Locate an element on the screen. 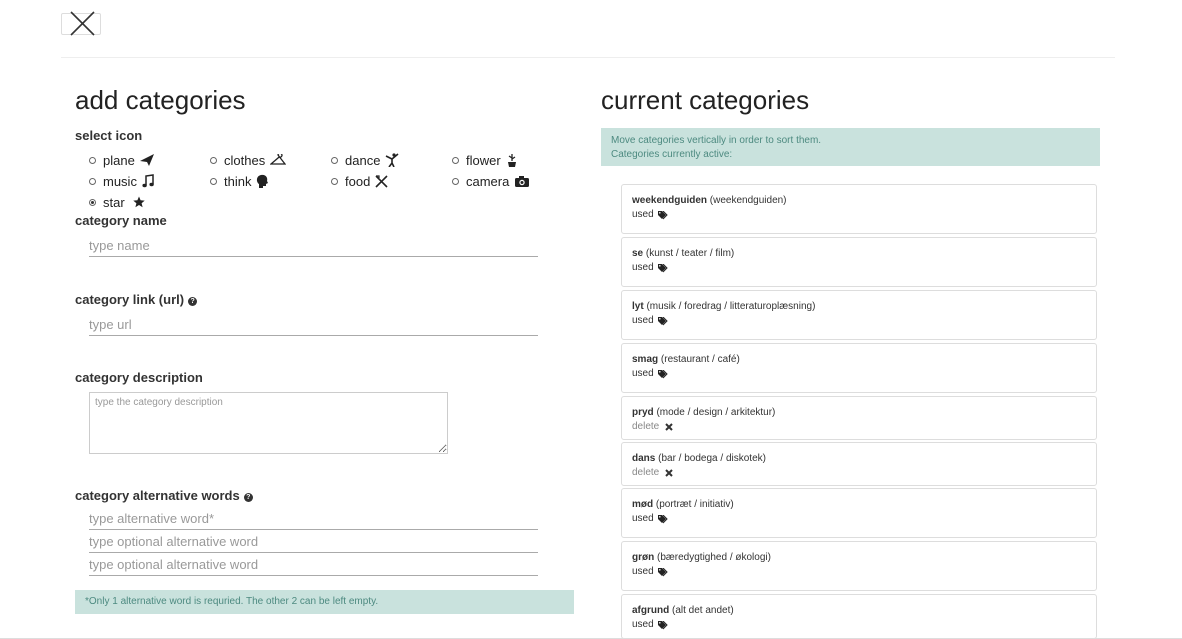 Image resolution: width=1182 pixels, height=639 pixels. select-icon-label: select icon is located at coordinates (109, 135).